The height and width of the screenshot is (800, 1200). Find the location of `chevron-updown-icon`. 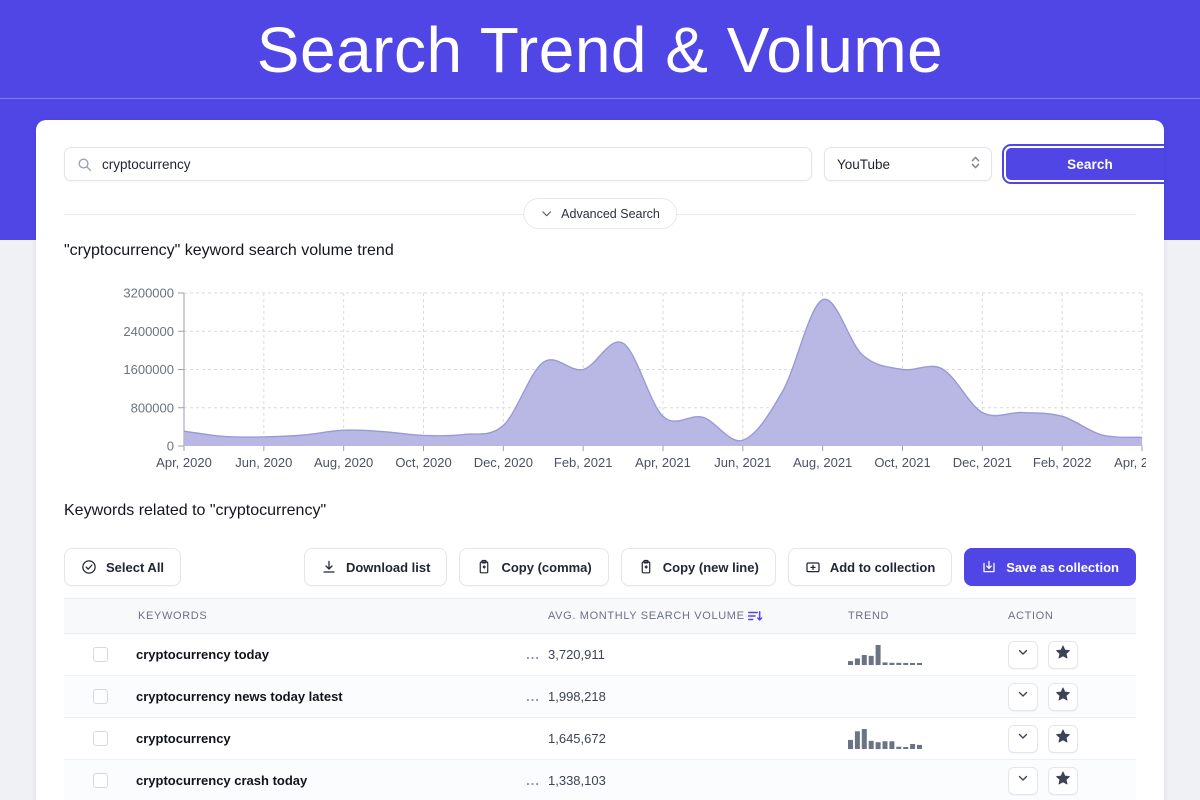

chevron-updown-icon is located at coordinates (975, 164).